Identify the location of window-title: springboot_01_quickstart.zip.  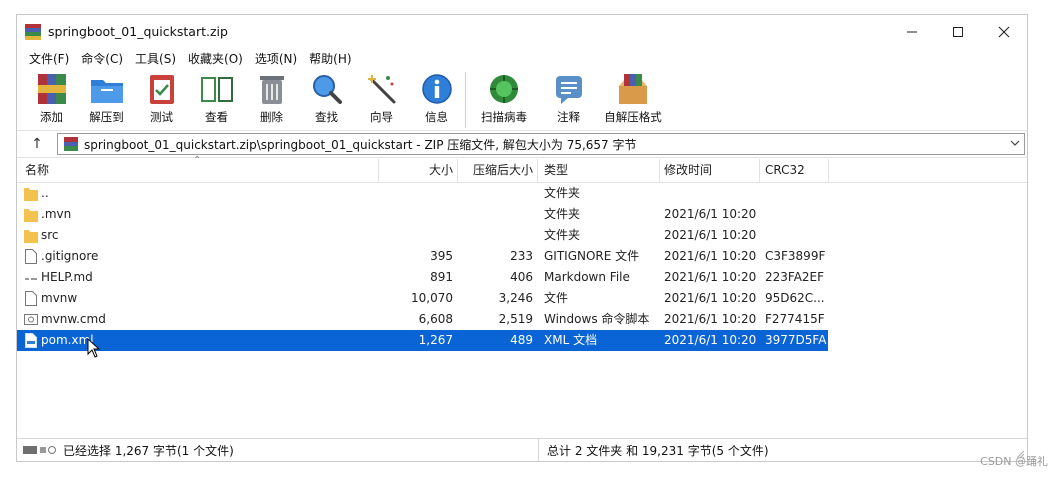
(138, 31).